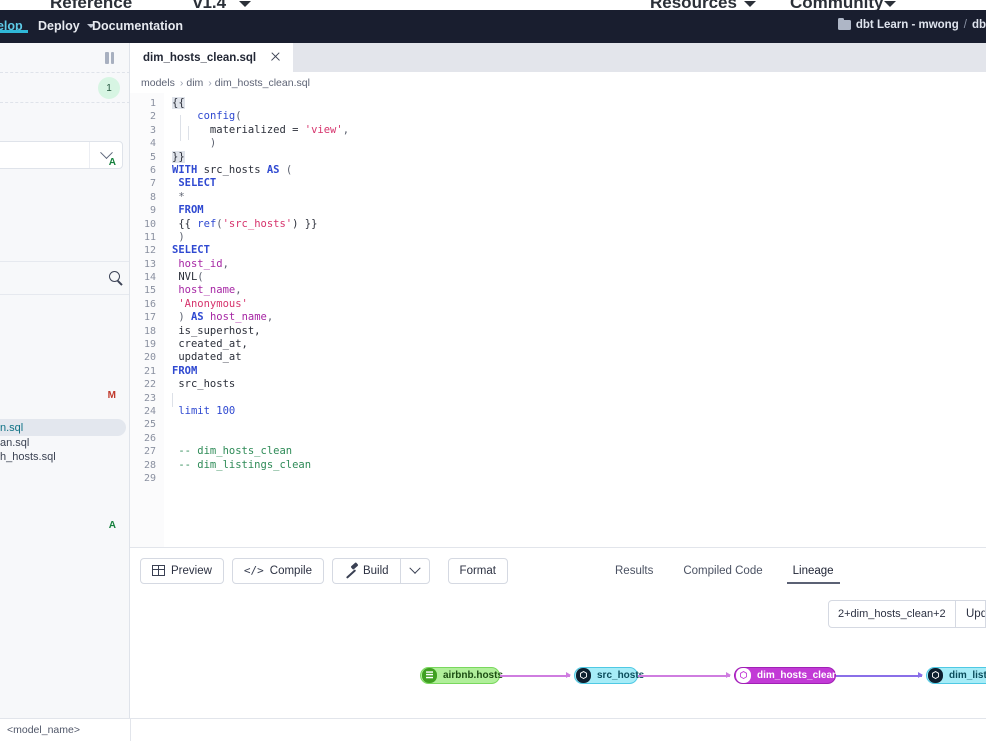 Image resolution: width=986 pixels, height=741 pixels. What do you see at coordinates (200, 277) in the screenshot?
I see `code-token: (` at bounding box center [200, 277].